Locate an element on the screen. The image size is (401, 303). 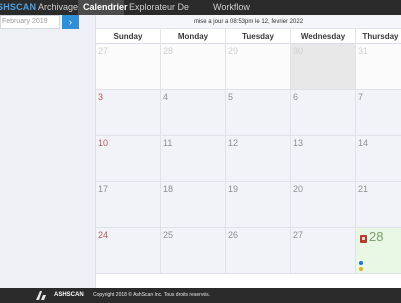
day-number: 7 is located at coordinates (361, 97).